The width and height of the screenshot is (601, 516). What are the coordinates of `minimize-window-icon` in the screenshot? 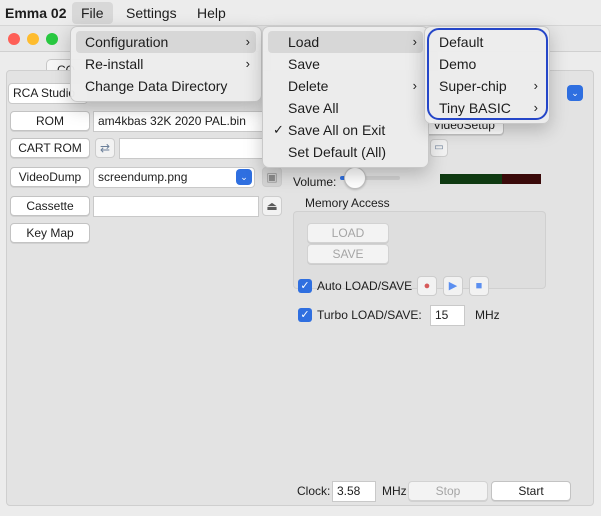 It's located at (33, 39).